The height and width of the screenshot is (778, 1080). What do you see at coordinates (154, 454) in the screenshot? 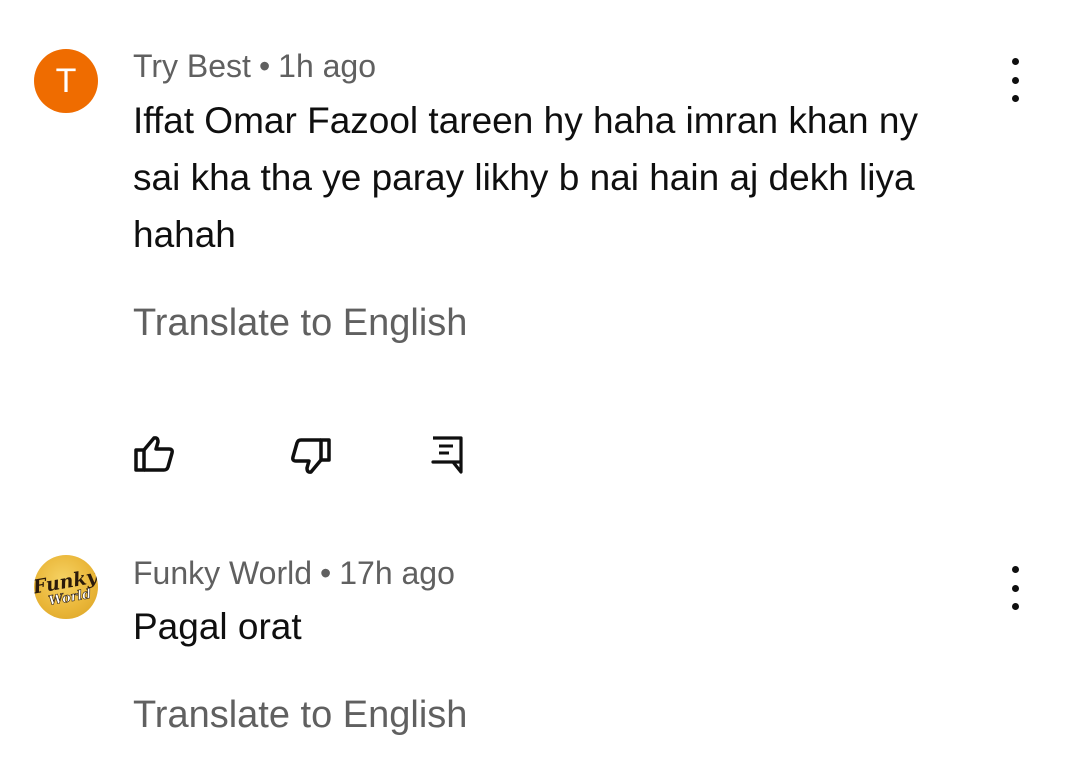
I see `thumbs-up-icon` at bounding box center [154, 454].